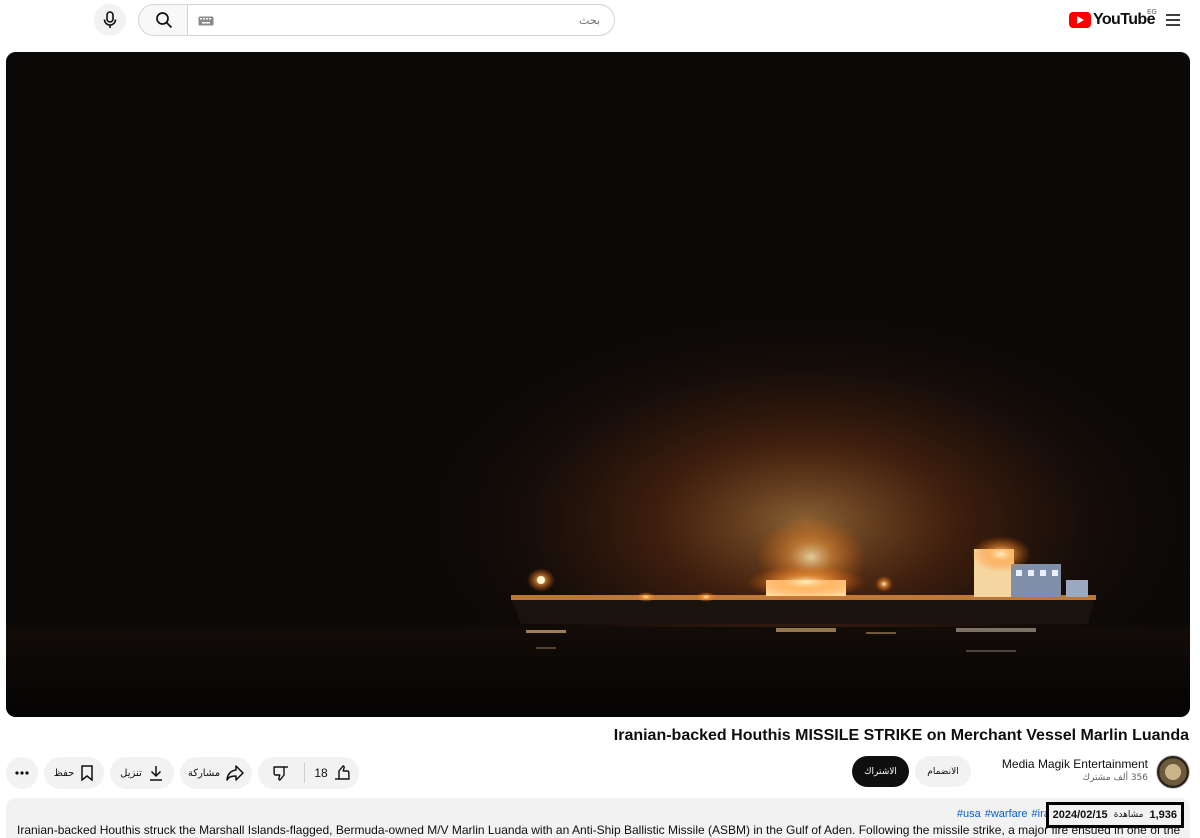 Image resolution: width=1200 pixels, height=838 pixels. What do you see at coordinates (342, 772) in the screenshot?
I see `thumbs-up-icon` at bounding box center [342, 772].